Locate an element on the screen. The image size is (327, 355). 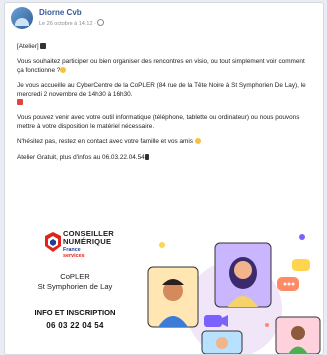
flyer-place: St Symphorien de Lay is located at coordinates (75, 286).